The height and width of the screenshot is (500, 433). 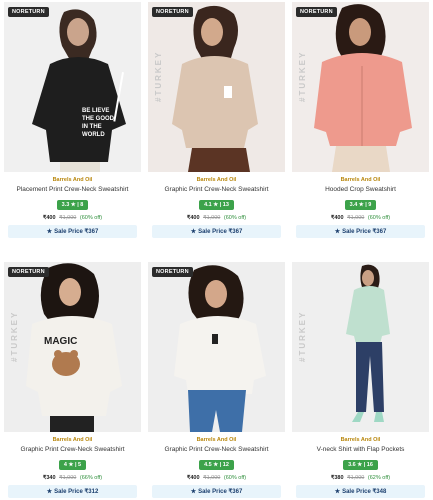 I want to click on price: ₹380, so click(x=337, y=478).